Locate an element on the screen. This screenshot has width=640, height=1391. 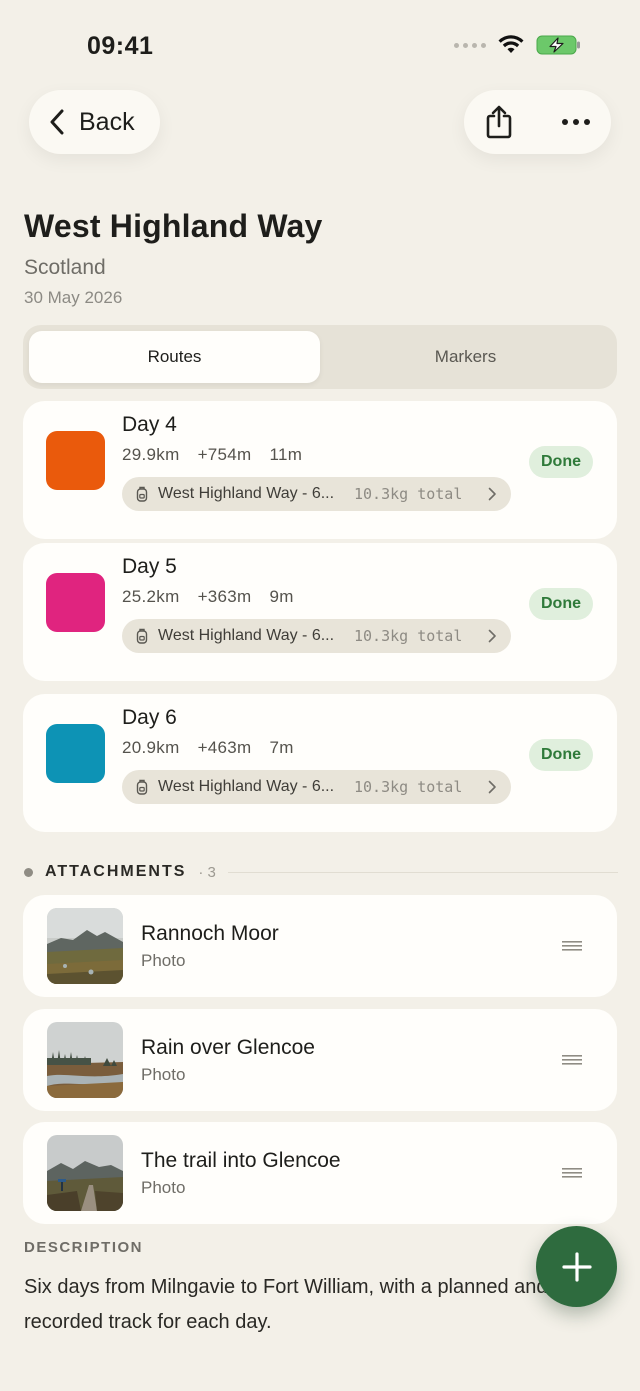
route-name: Day 5 is located at coordinates (149, 566).